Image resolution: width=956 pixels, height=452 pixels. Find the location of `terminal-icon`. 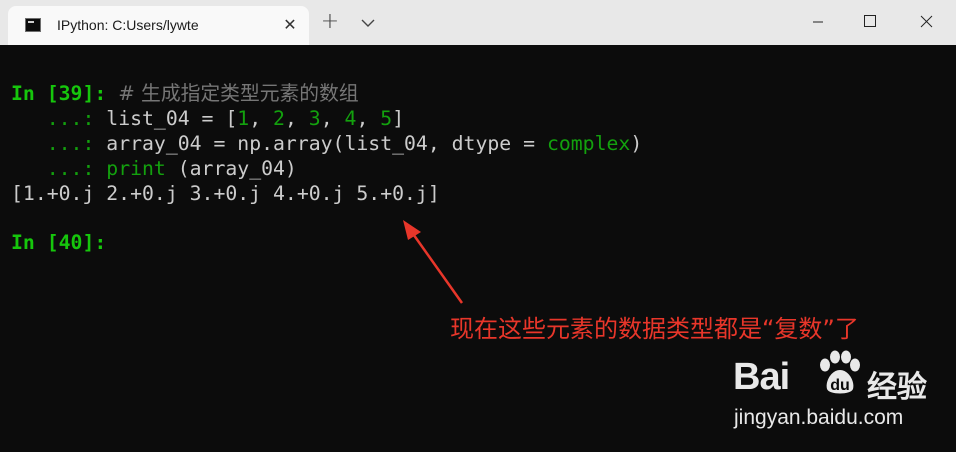

terminal-icon is located at coordinates (33, 25).